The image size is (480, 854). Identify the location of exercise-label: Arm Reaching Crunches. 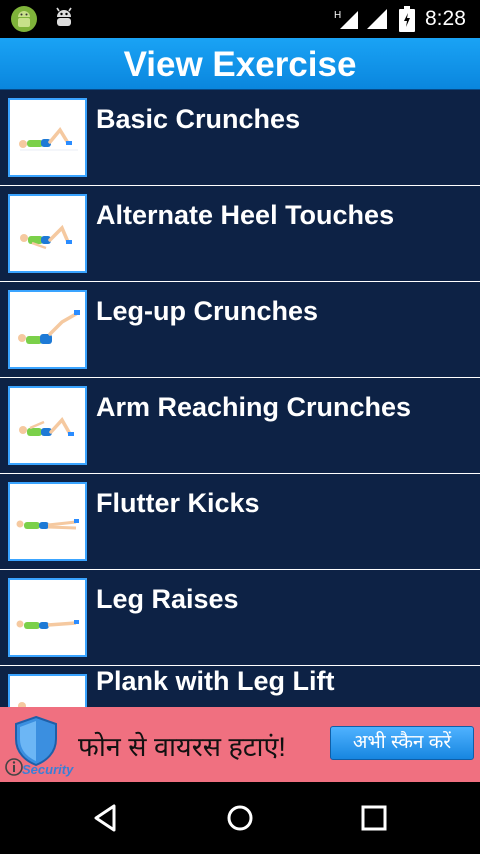
(254, 407).